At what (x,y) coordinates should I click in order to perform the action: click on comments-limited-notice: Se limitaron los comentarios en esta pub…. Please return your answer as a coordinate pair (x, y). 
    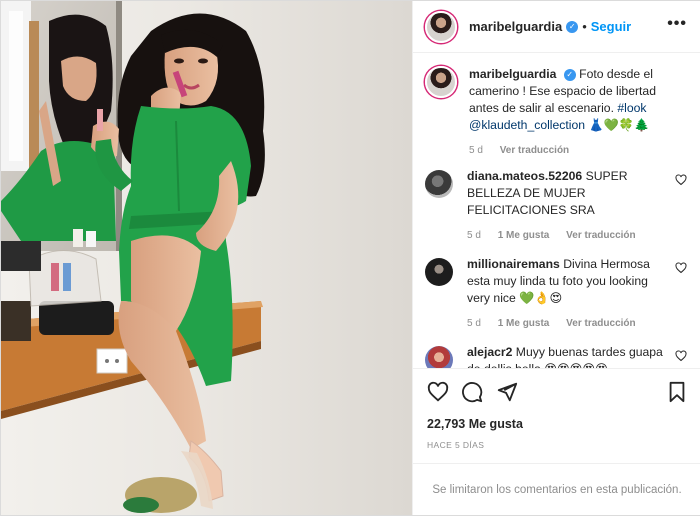
    Looking at the image, I should click on (556, 489).